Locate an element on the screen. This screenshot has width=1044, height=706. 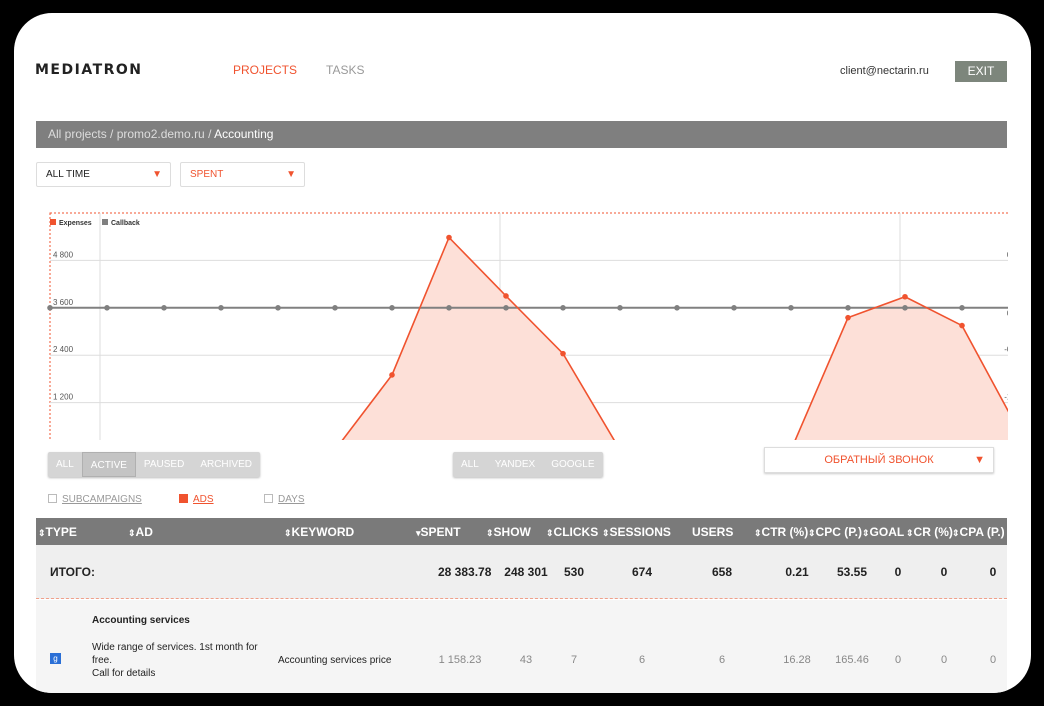
exit-button: EXIT is located at coordinates (981, 71).